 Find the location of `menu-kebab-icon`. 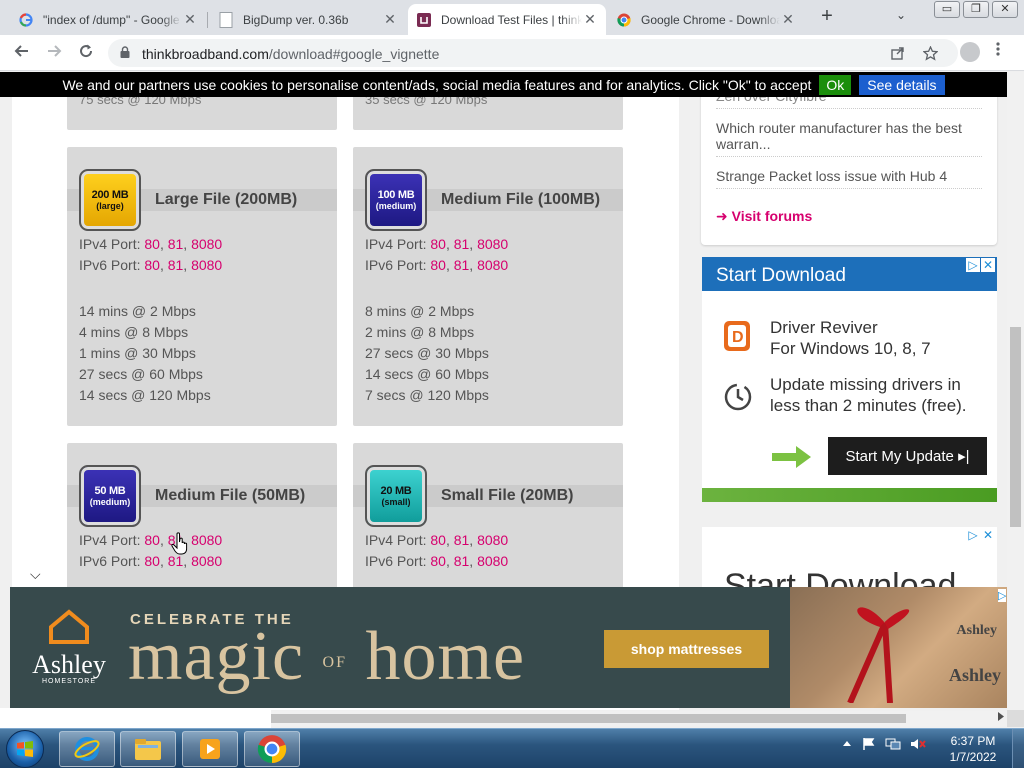

menu-kebab-icon is located at coordinates (998, 51).